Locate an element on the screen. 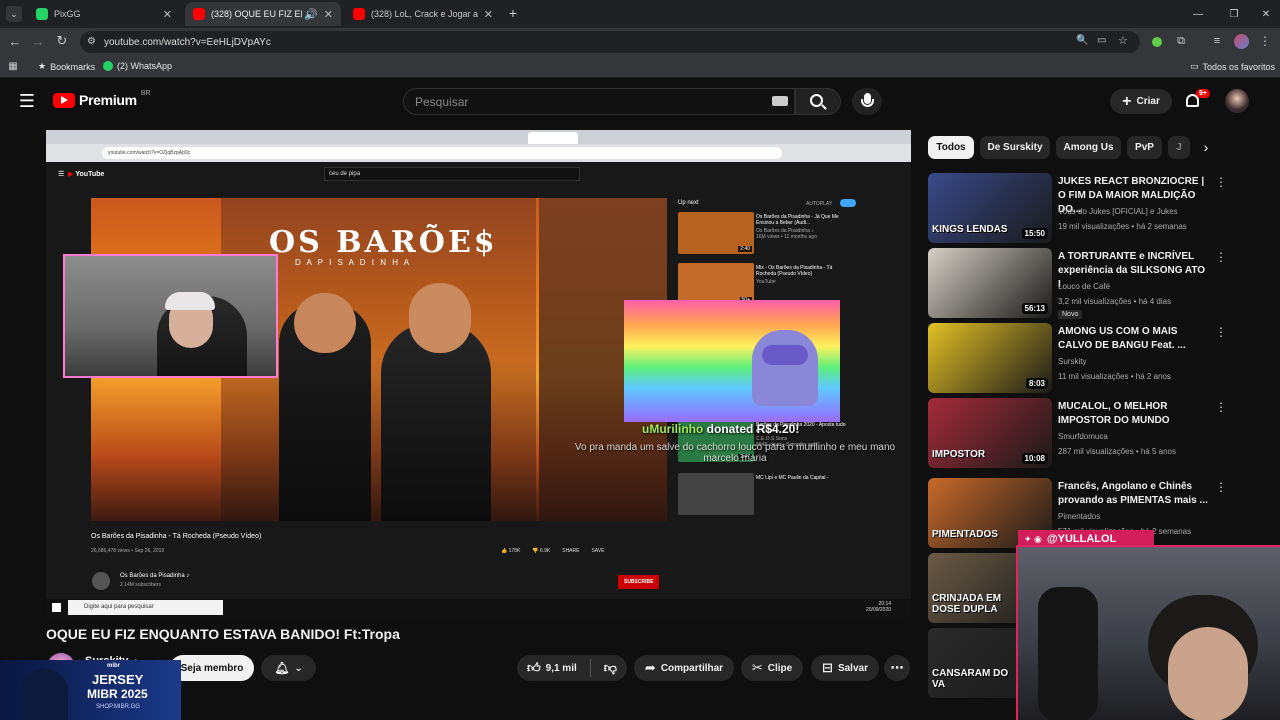  notifications-button: 9+ is located at coordinates (1197, 99).